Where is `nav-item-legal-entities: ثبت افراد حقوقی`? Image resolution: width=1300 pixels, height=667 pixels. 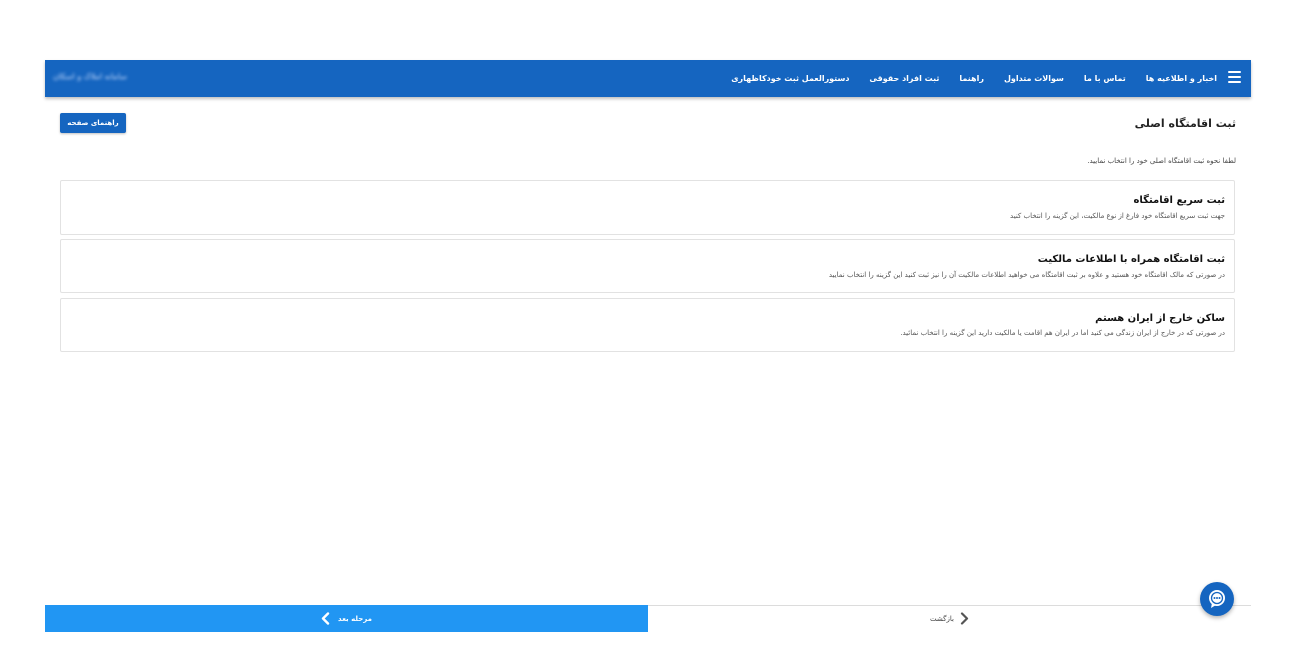
nav-item-legal-entities: ثبت افراد حقوقی is located at coordinates (904, 78).